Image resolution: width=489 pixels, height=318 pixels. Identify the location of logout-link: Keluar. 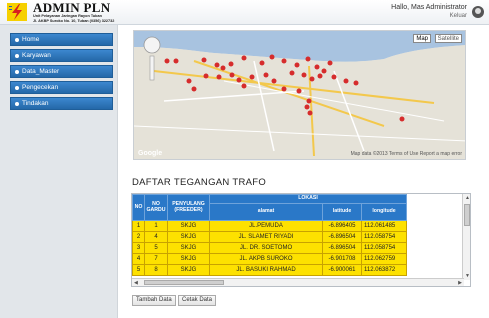
(429, 16).